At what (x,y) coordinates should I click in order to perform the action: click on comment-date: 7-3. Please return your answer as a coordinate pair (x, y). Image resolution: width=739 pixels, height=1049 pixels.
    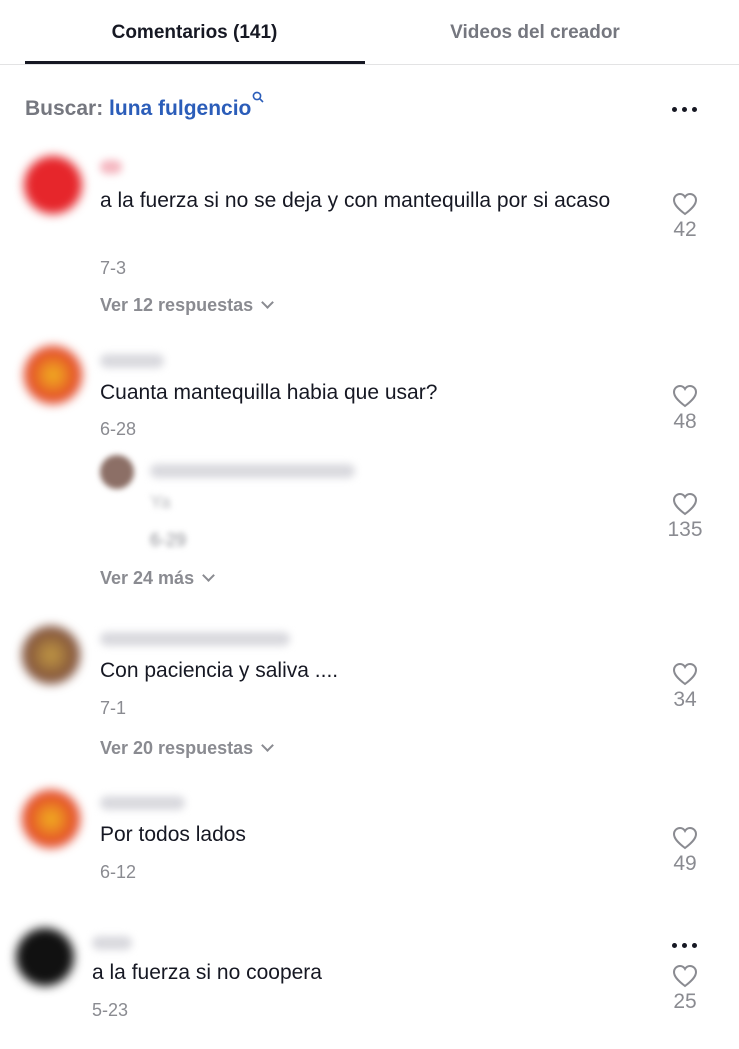
    Looking at the image, I should click on (113, 268).